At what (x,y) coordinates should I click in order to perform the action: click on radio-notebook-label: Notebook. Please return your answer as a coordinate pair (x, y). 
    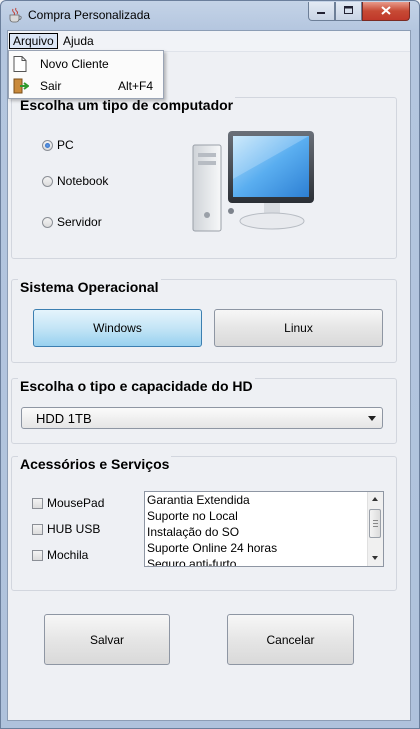
    Looking at the image, I should click on (83, 181).